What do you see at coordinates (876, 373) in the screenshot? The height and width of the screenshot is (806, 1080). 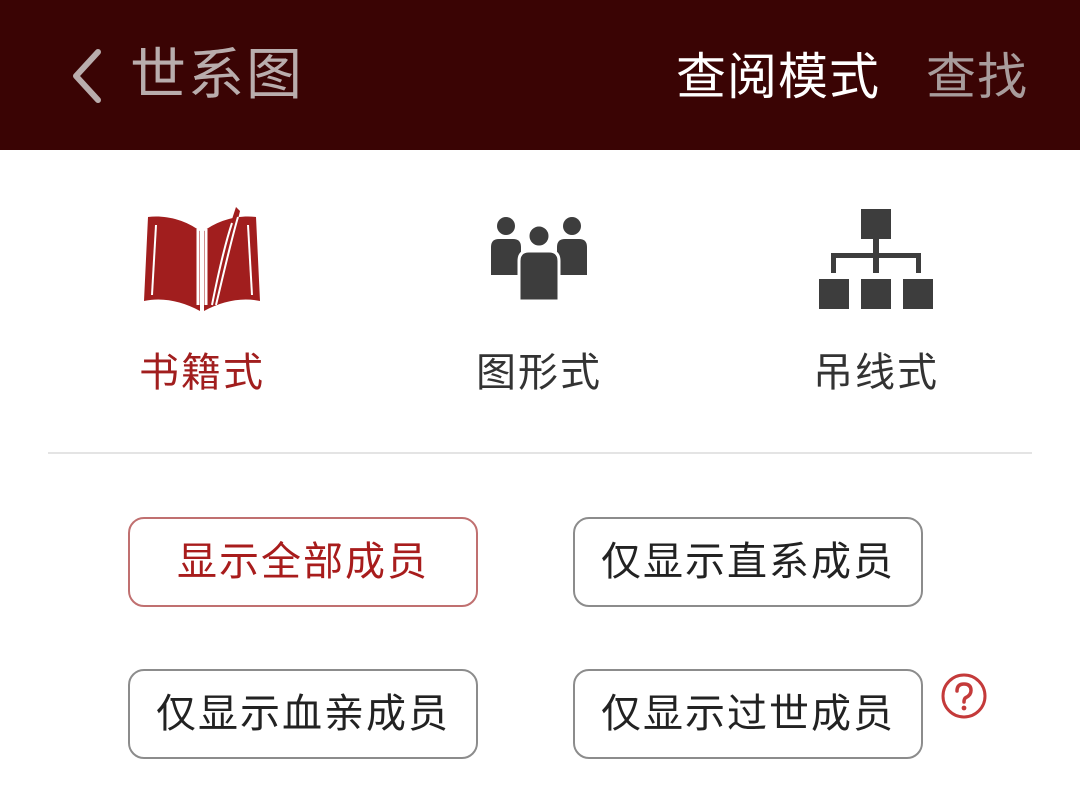 I see `mode-hanging-line-style-label: 吊线式` at bounding box center [876, 373].